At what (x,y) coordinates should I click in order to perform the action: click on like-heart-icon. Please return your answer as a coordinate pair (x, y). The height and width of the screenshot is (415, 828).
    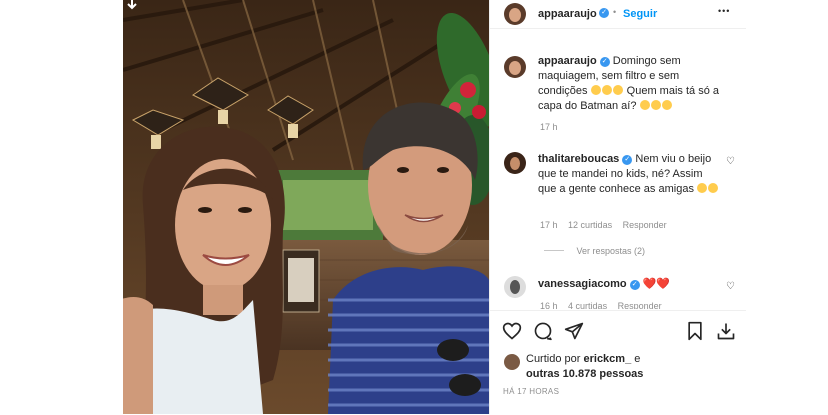
    Looking at the image, I should click on (512, 333).